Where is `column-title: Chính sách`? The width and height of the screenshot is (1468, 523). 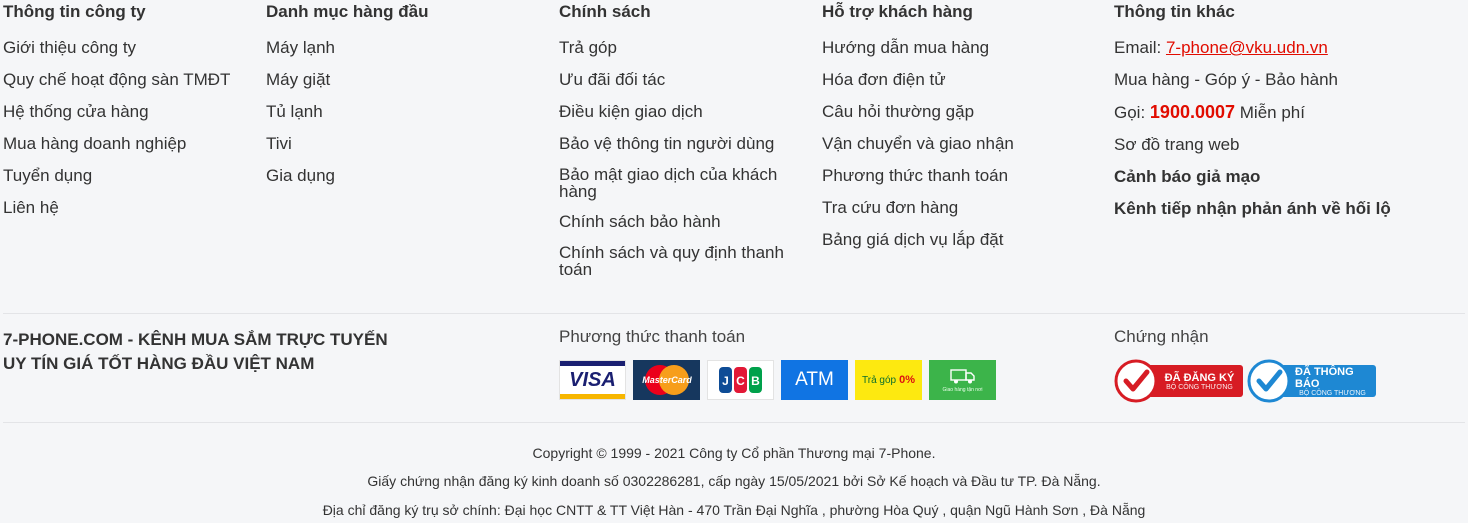 column-title: Chính sách is located at coordinates (605, 11).